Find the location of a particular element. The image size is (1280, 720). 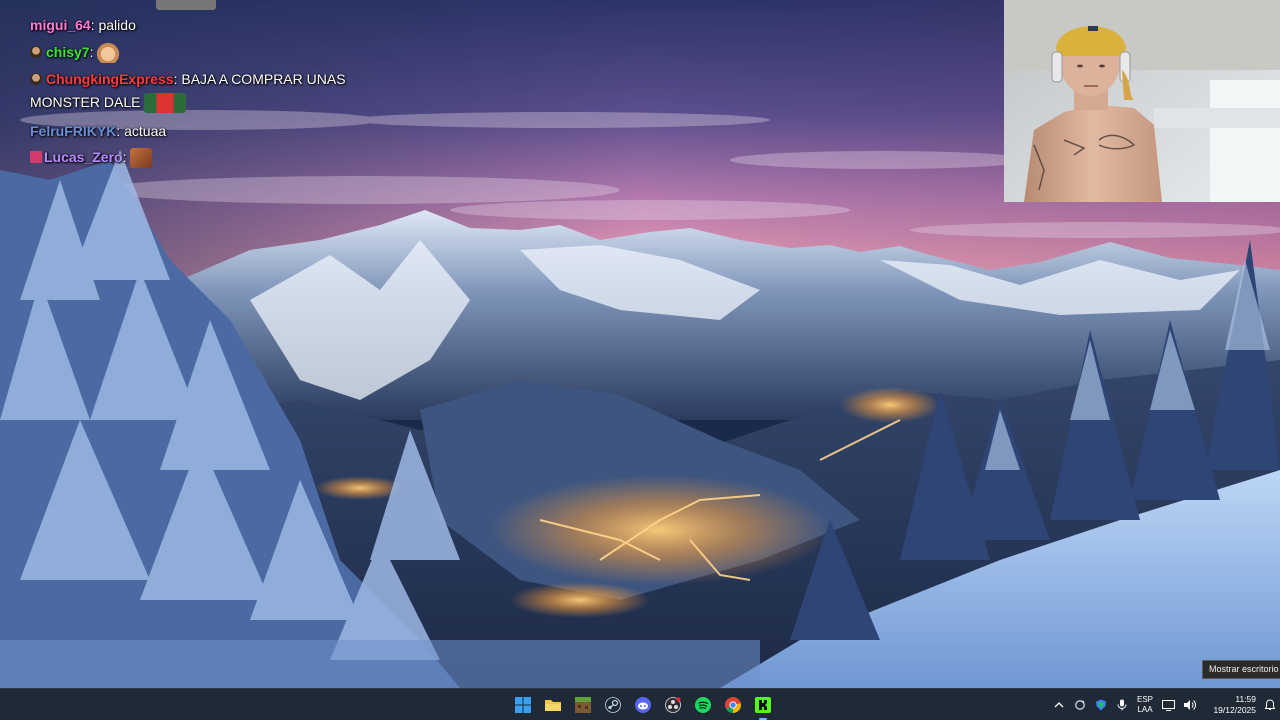

chat-message: FelruFRIKYK: actuaa is located at coordinates (98, 131).